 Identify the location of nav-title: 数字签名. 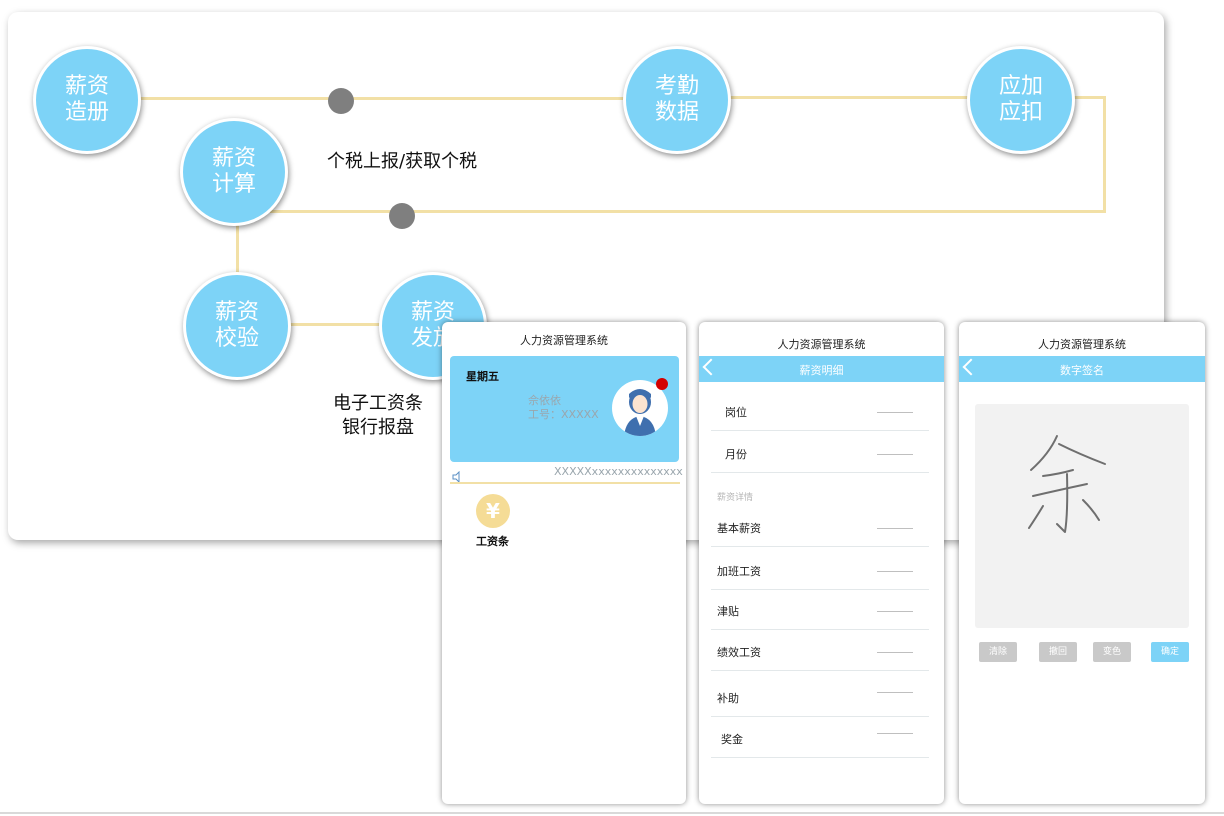
(1082, 370).